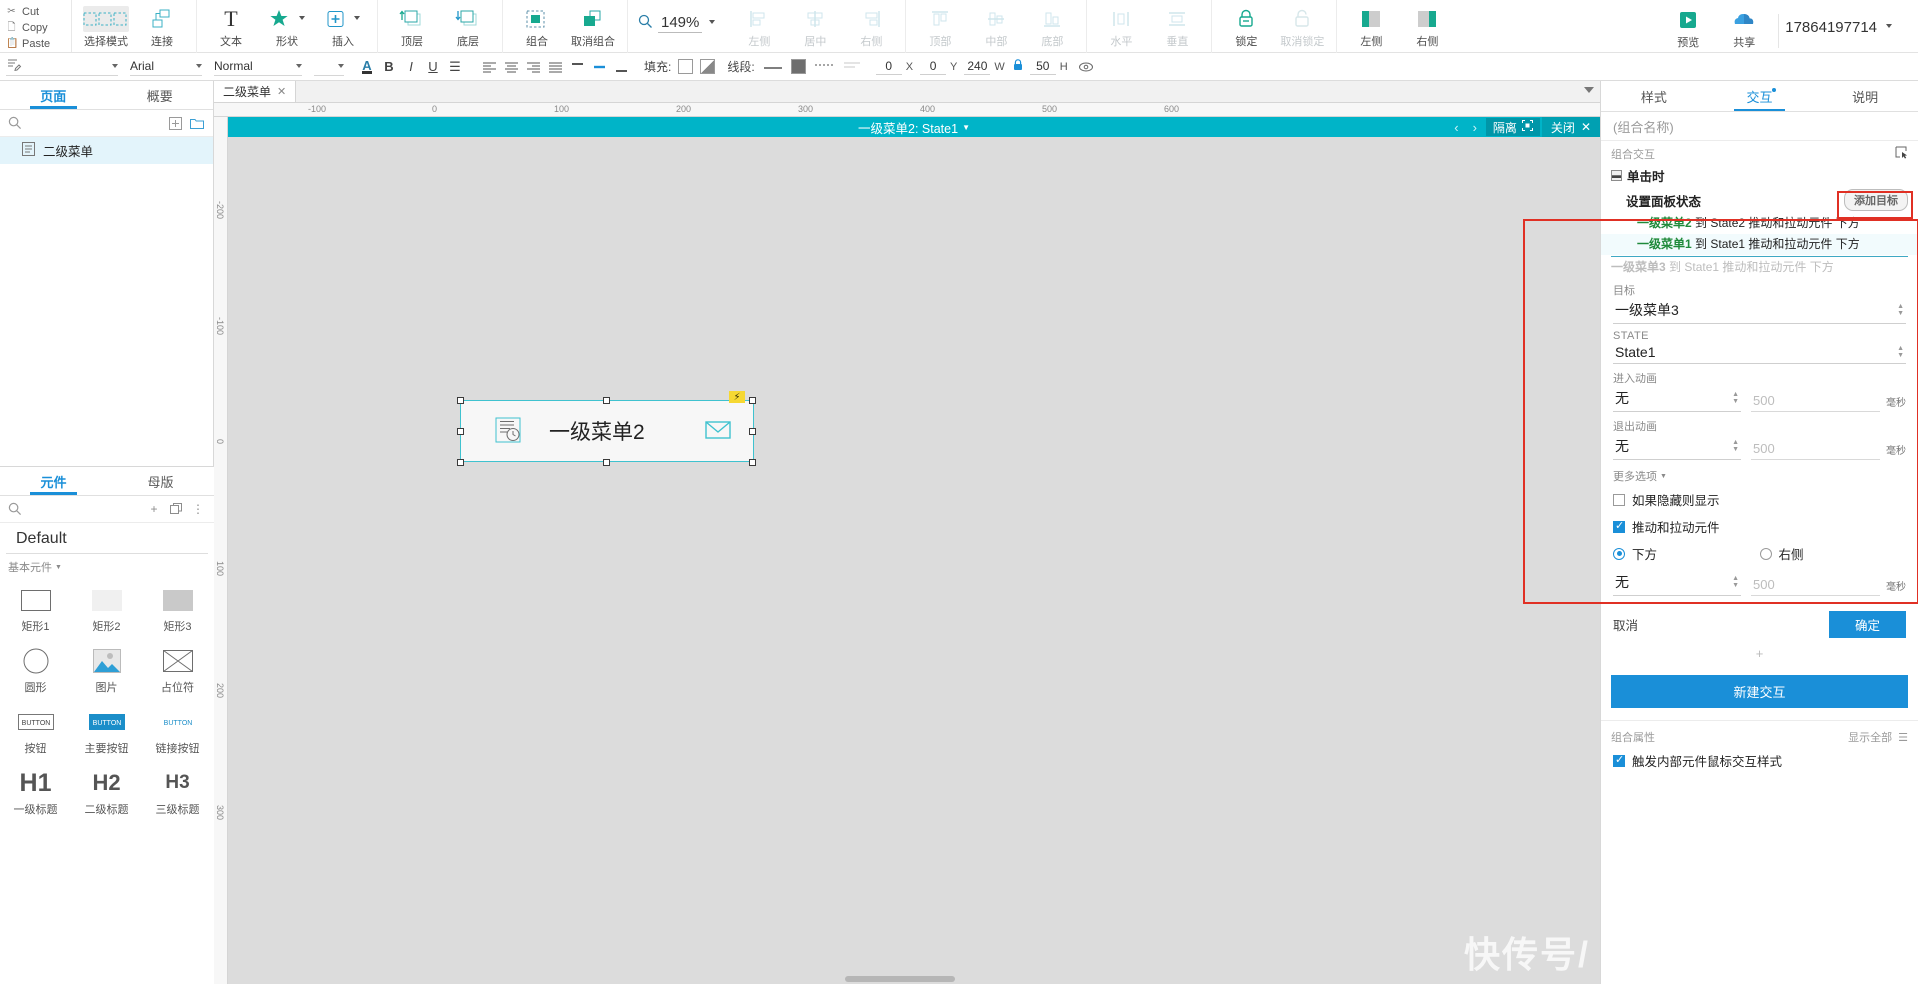 The image size is (1918, 984). Describe the element at coordinates (933, 67) in the screenshot. I see `y-value: 0` at that location.